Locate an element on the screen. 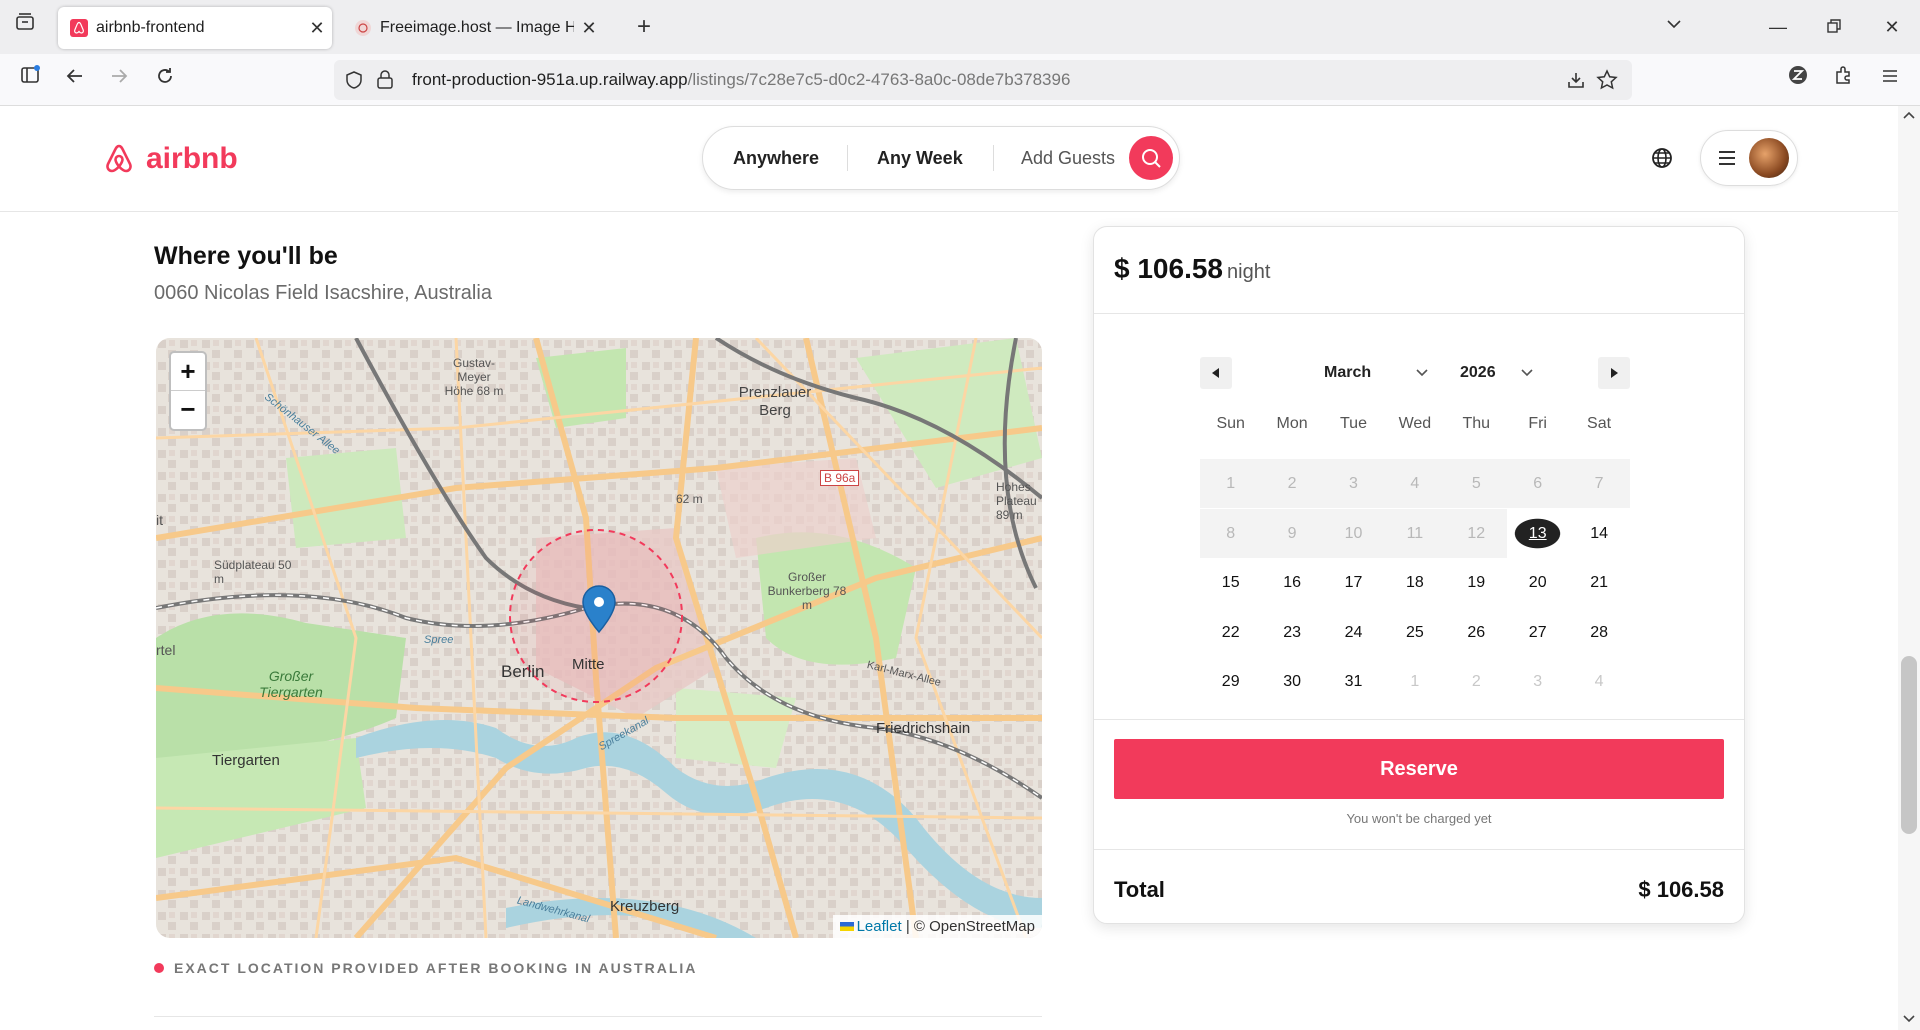  airbnb-logo: airbnb is located at coordinates (170, 159).